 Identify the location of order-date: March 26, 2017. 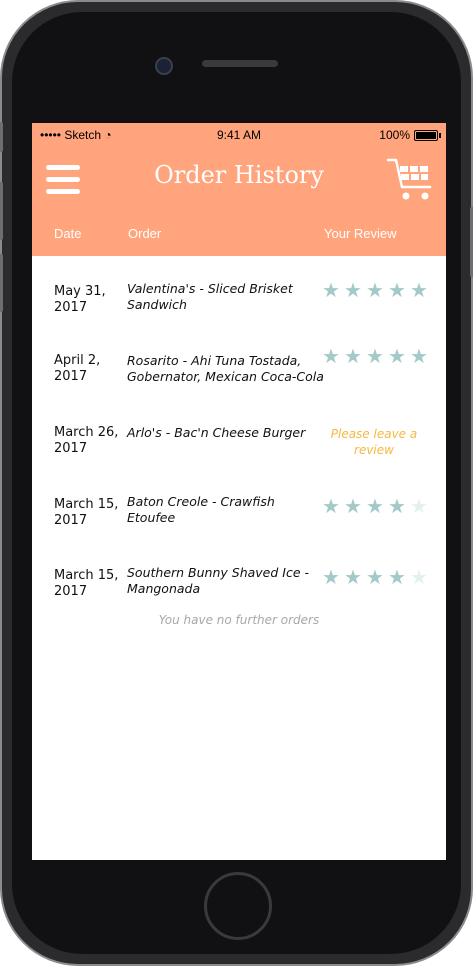
(86, 440).